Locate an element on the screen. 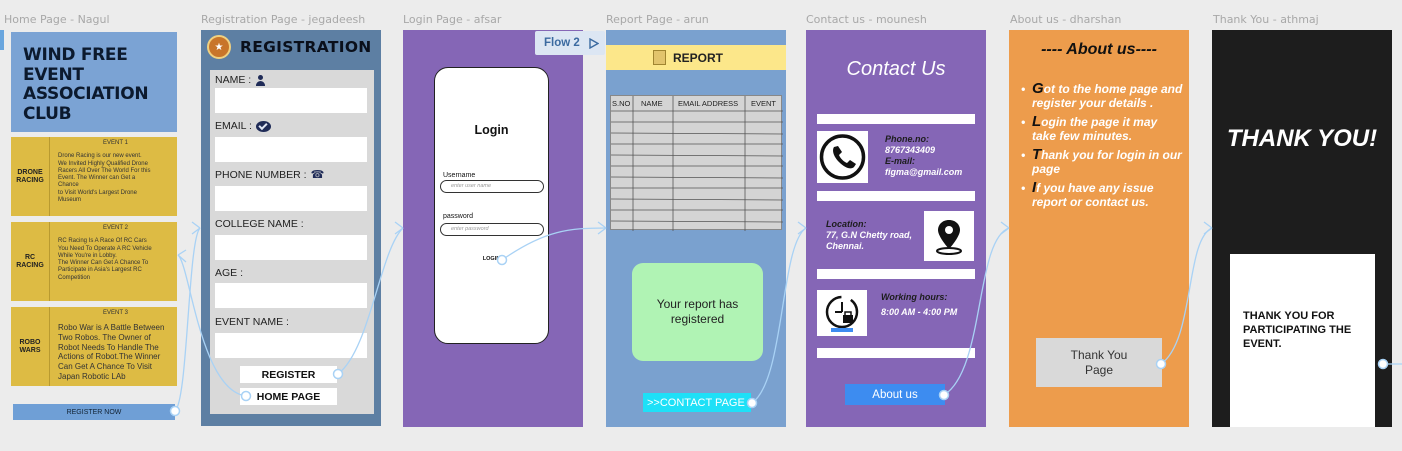 The width and height of the screenshot is (1402, 451). mail-icon is located at coordinates (263, 126).